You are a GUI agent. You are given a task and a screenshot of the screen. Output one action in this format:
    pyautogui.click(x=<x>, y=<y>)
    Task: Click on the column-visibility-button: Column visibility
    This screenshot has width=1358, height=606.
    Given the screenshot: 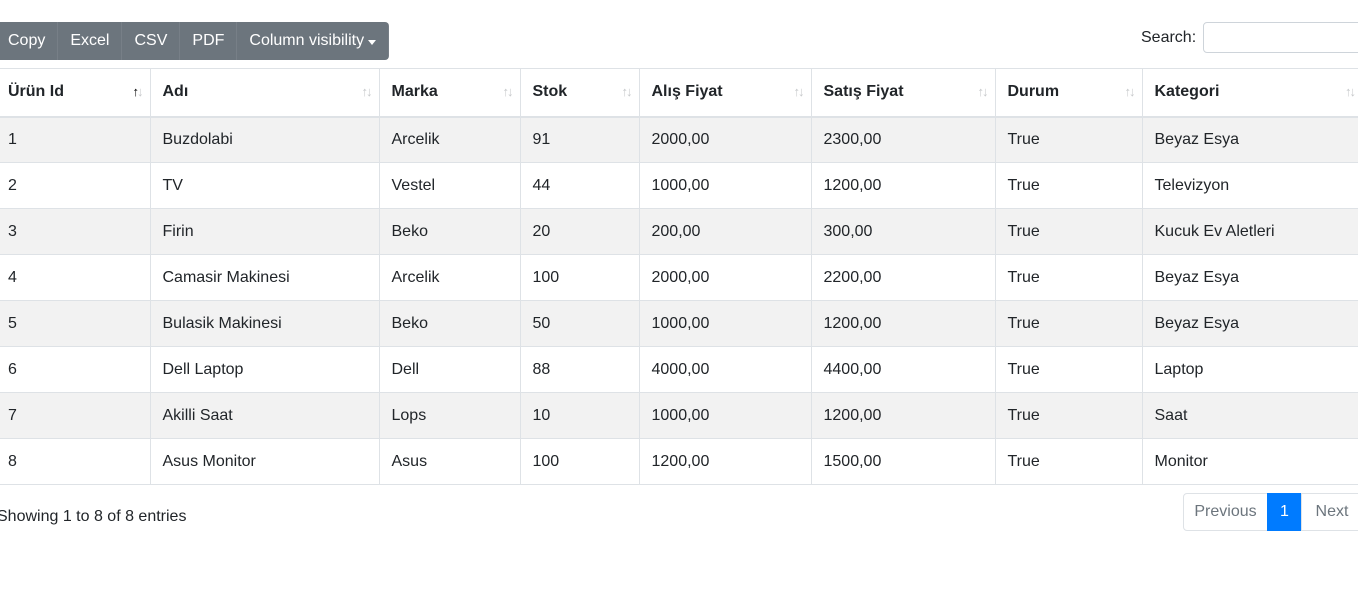 What is the action you would take?
    pyautogui.click(x=313, y=41)
    